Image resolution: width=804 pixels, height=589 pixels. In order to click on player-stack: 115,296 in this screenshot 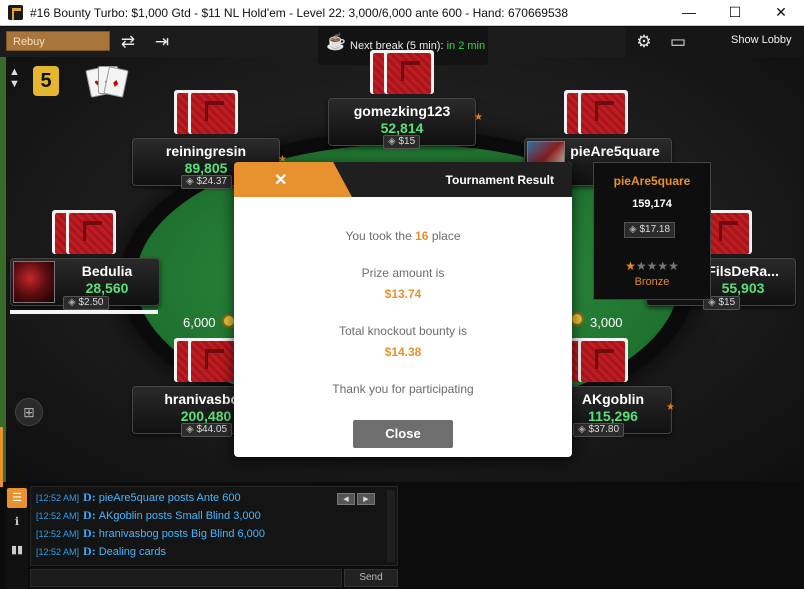, I will do `click(613, 416)`.